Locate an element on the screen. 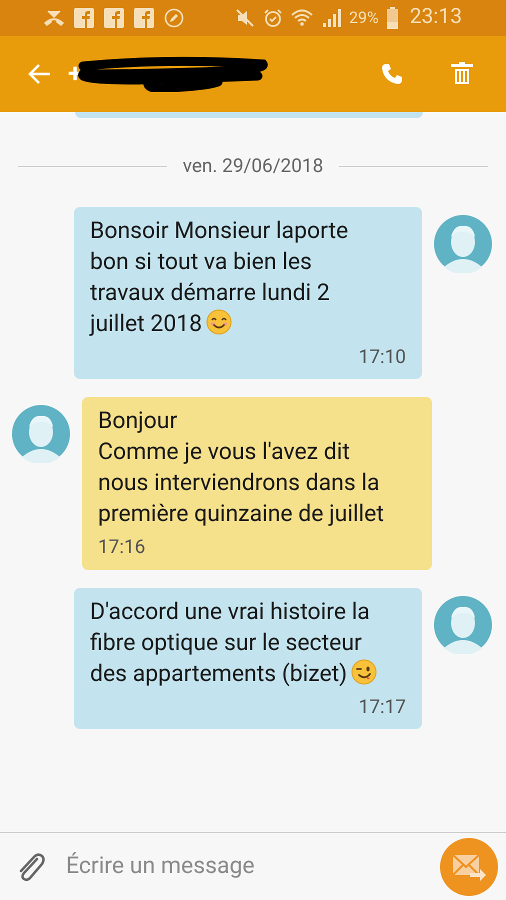 This screenshot has width=506, height=900. message-time: 17:17 is located at coordinates (382, 707).